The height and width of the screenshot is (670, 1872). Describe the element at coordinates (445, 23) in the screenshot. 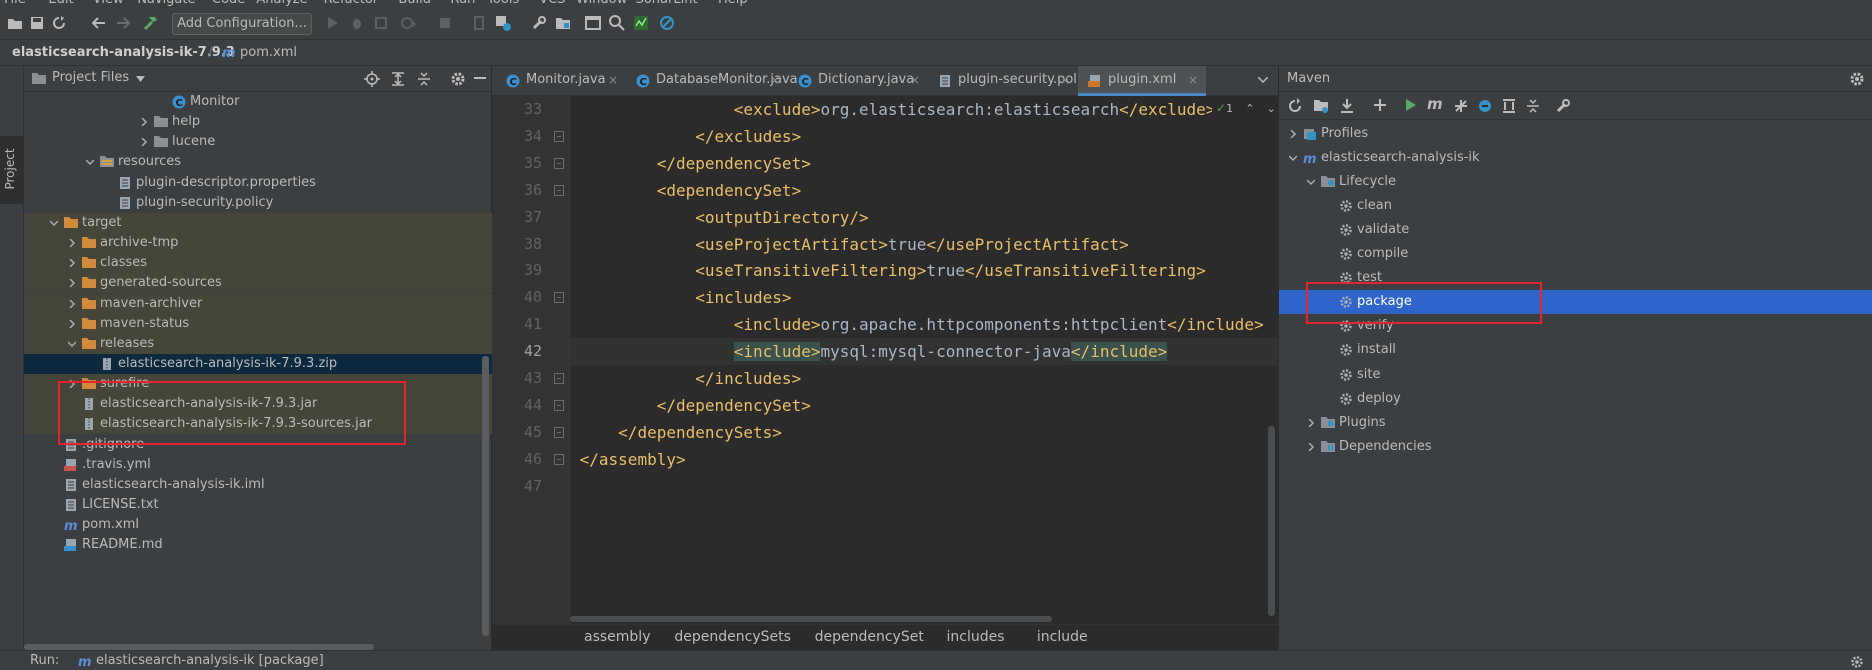

I see `stop-icon` at that location.